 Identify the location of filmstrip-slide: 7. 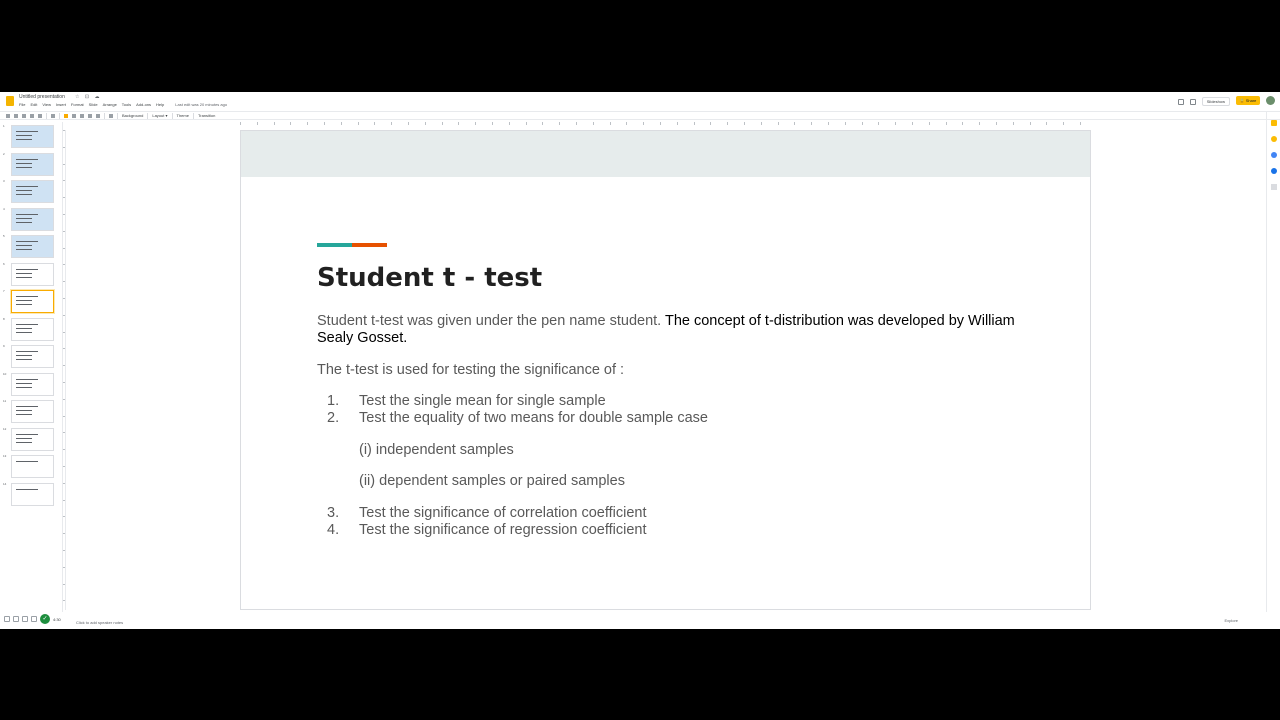
(30, 301).